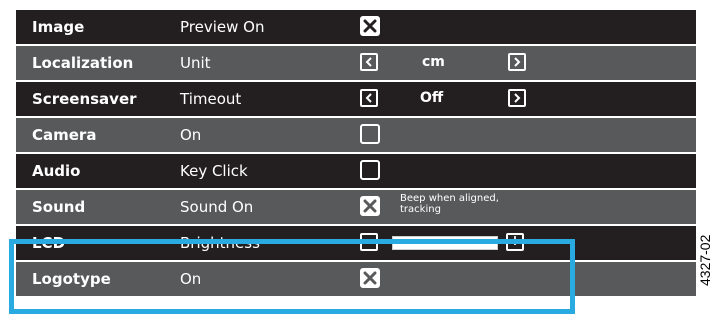 The height and width of the screenshot is (323, 718). What do you see at coordinates (356, 244) in the screenshot?
I see `settings-row-lcd: LCD Brightness - +` at bounding box center [356, 244].